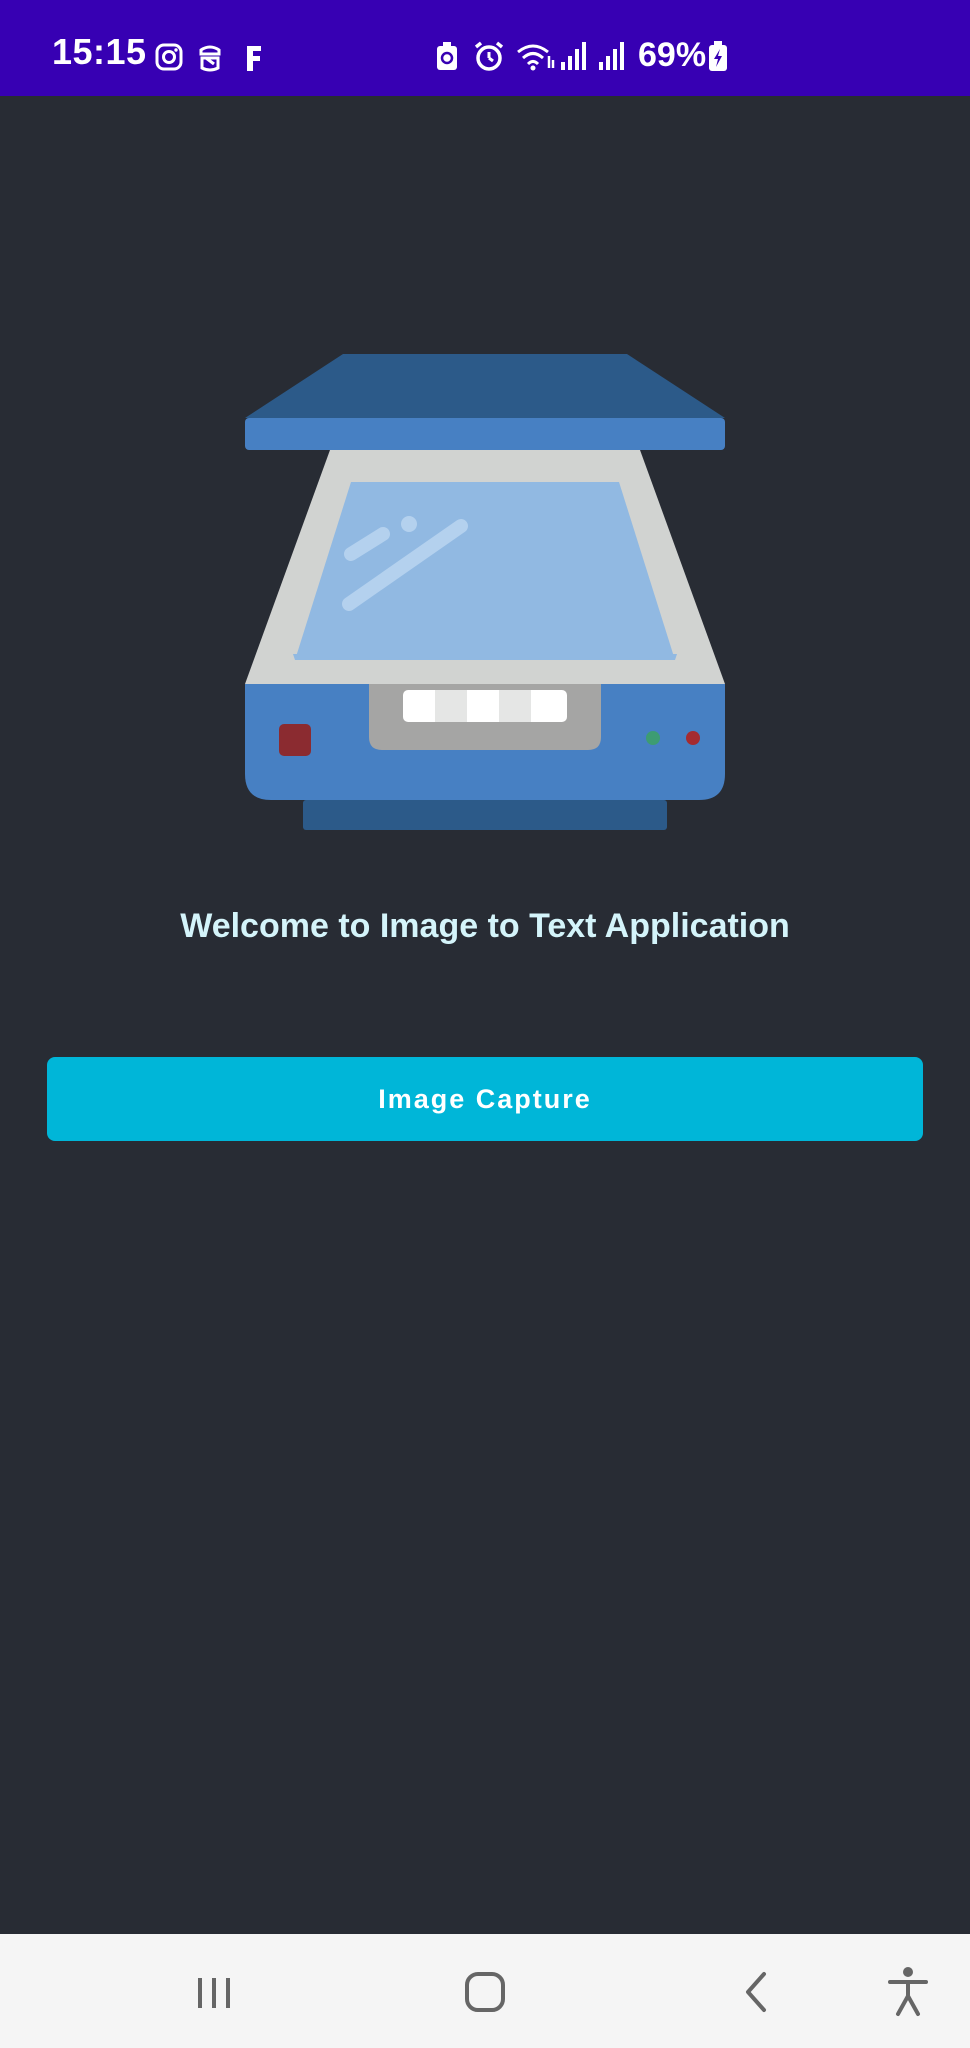 The image size is (970, 2048). I want to click on status-bar: 15:15 69%, so click(485, 48).